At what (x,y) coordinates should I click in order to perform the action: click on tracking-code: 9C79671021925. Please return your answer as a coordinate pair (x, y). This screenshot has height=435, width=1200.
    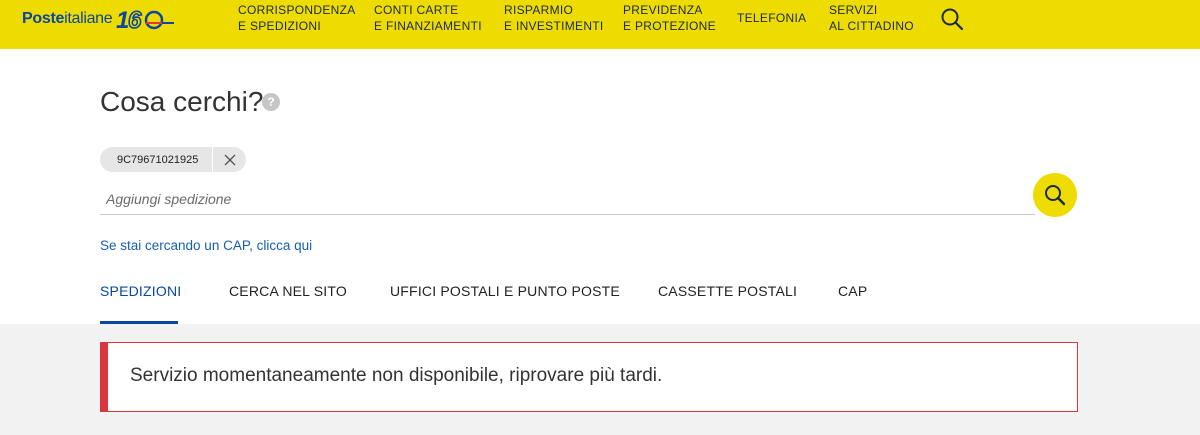
    Looking at the image, I should click on (158, 159).